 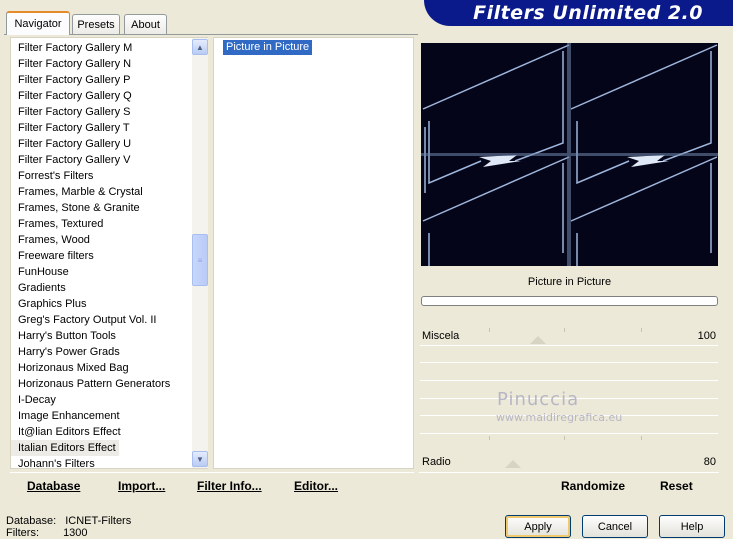 I want to click on list-item: Frames, Wood, so click(x=101, y=240).